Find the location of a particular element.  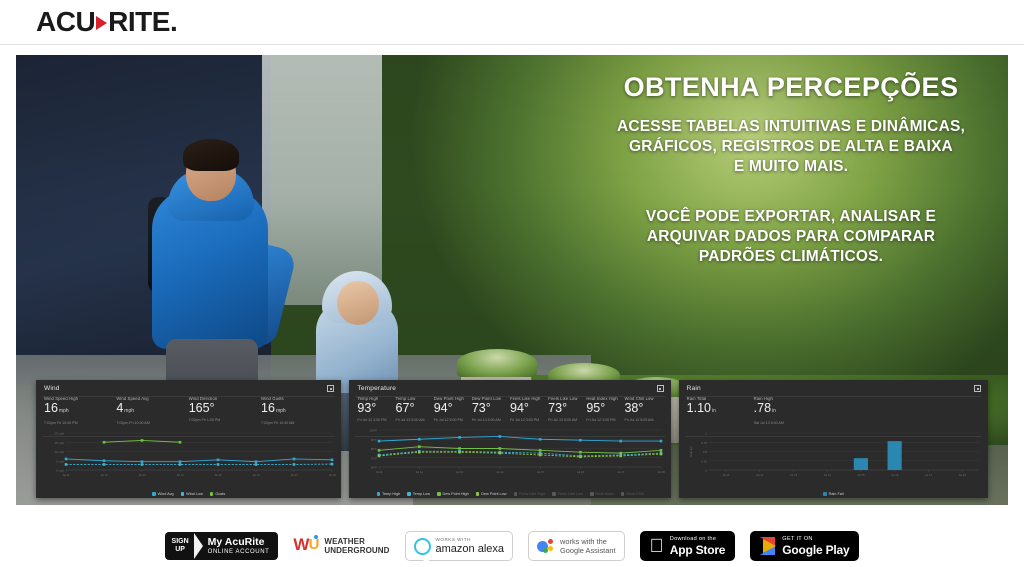

legend-item: Dew Point High is located at coordinates (453, 494).